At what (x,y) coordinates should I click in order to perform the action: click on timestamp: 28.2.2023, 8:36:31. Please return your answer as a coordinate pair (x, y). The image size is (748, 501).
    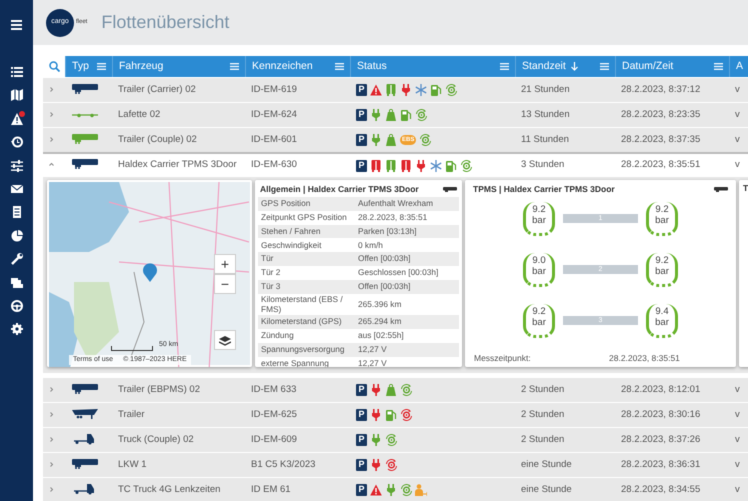
    Looking at the image, I should click on (660, 464).